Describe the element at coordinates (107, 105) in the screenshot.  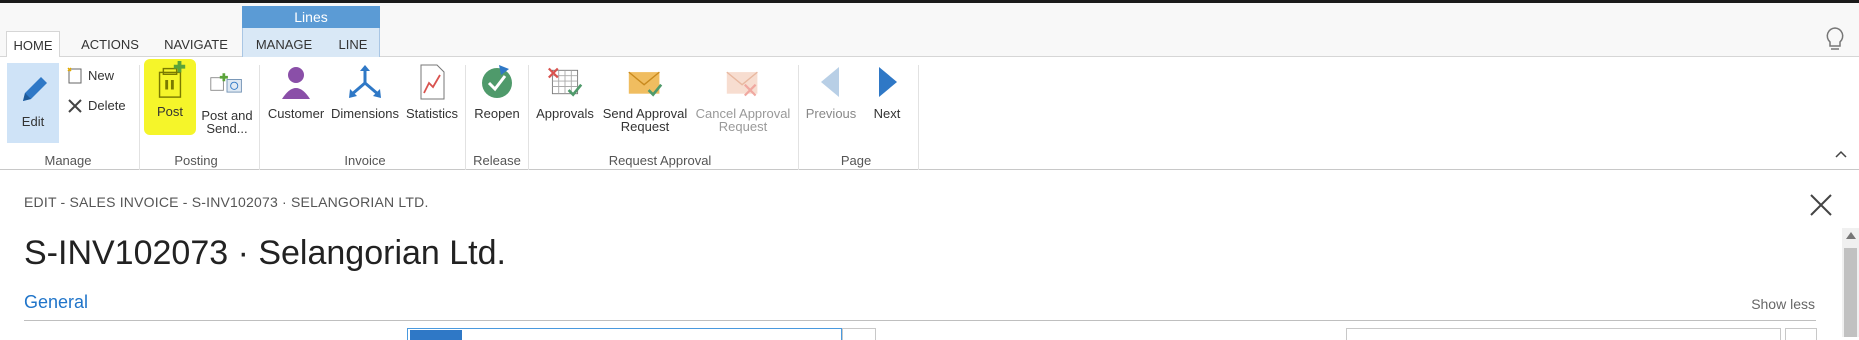
I see `delete-label: Delete` at that location.